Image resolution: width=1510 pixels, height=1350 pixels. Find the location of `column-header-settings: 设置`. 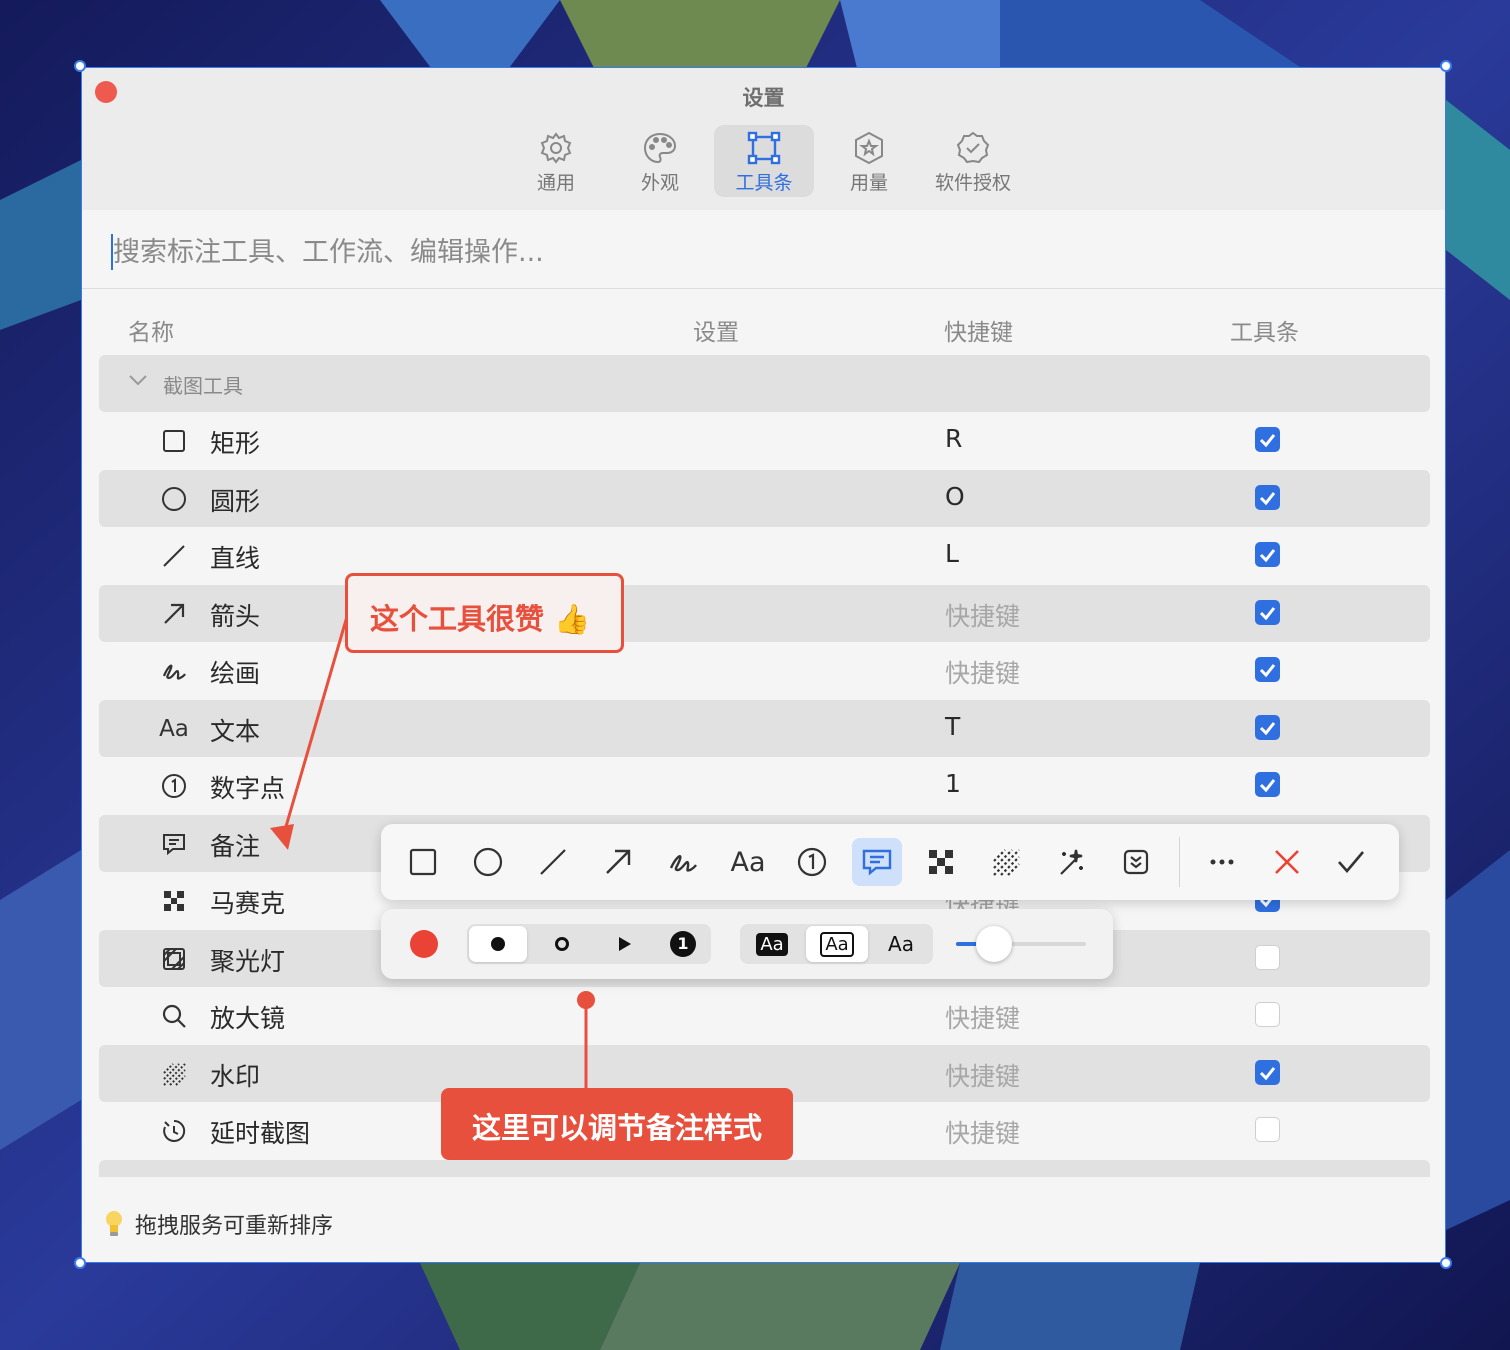

column-header-settings: 设置 is located at coordinates (716, 333).